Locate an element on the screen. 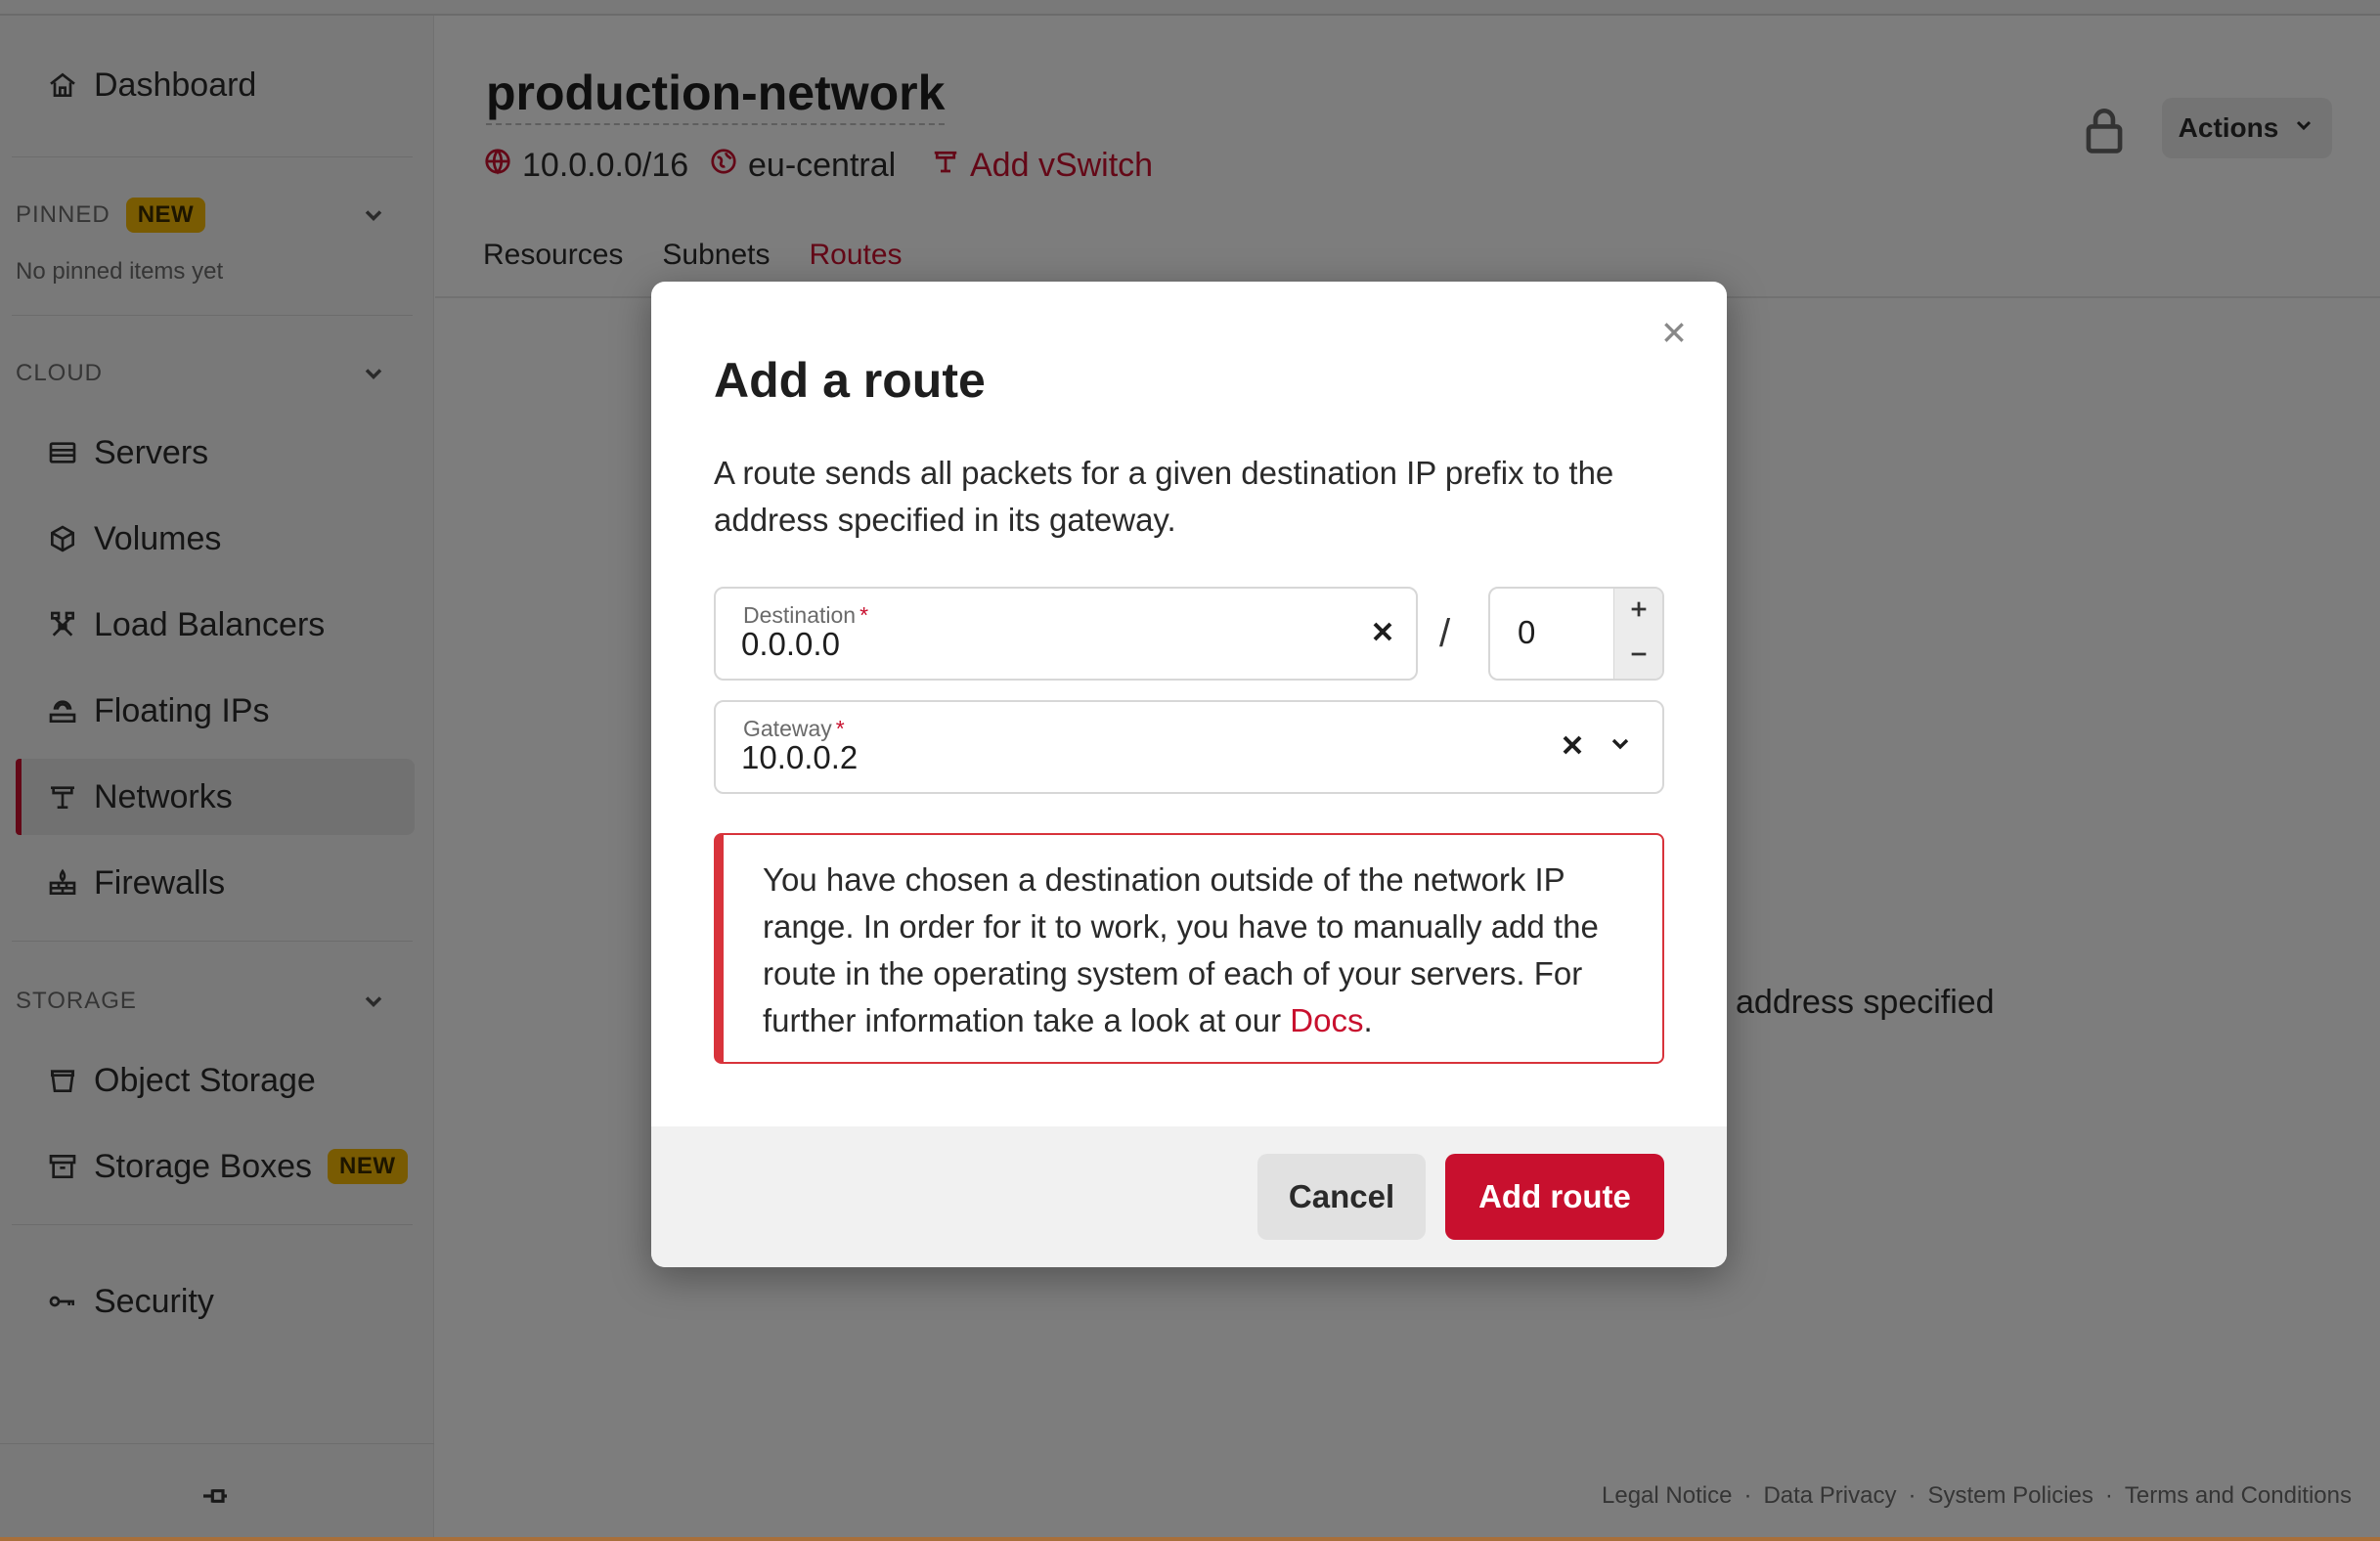 Image resolution: width=2380 pixels, height=1541 pixels. increment-button is located at coordinates (1638, 612).